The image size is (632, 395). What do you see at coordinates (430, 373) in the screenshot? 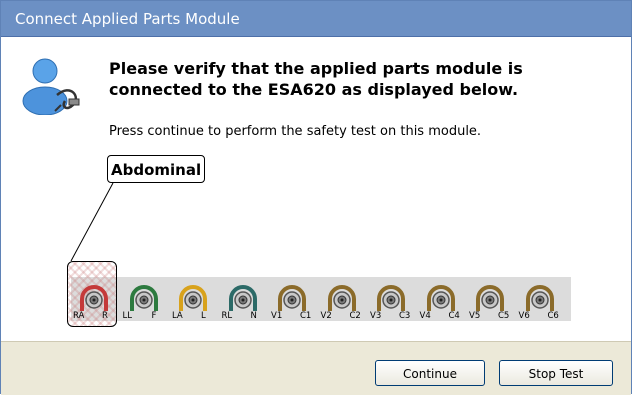
I see `continue-button: Continue` at bounding box center [430, 373].